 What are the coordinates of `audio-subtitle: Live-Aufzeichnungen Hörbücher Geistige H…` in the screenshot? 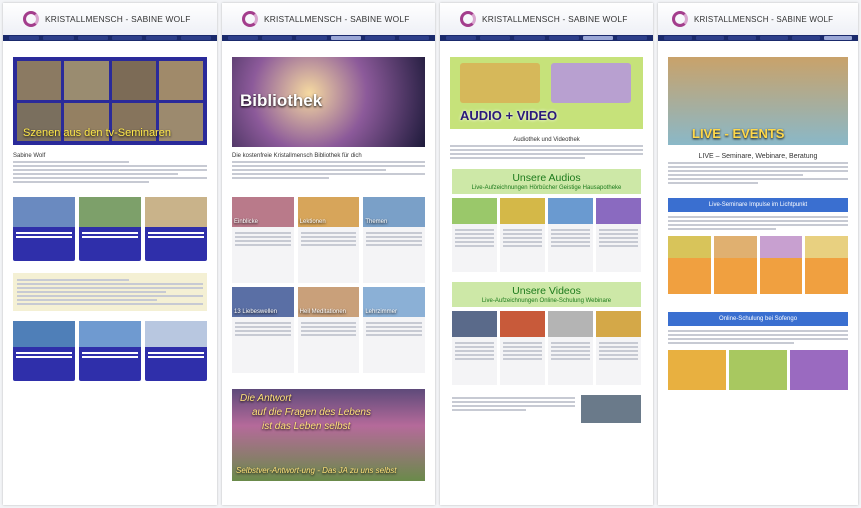 It's located at (546, 188).